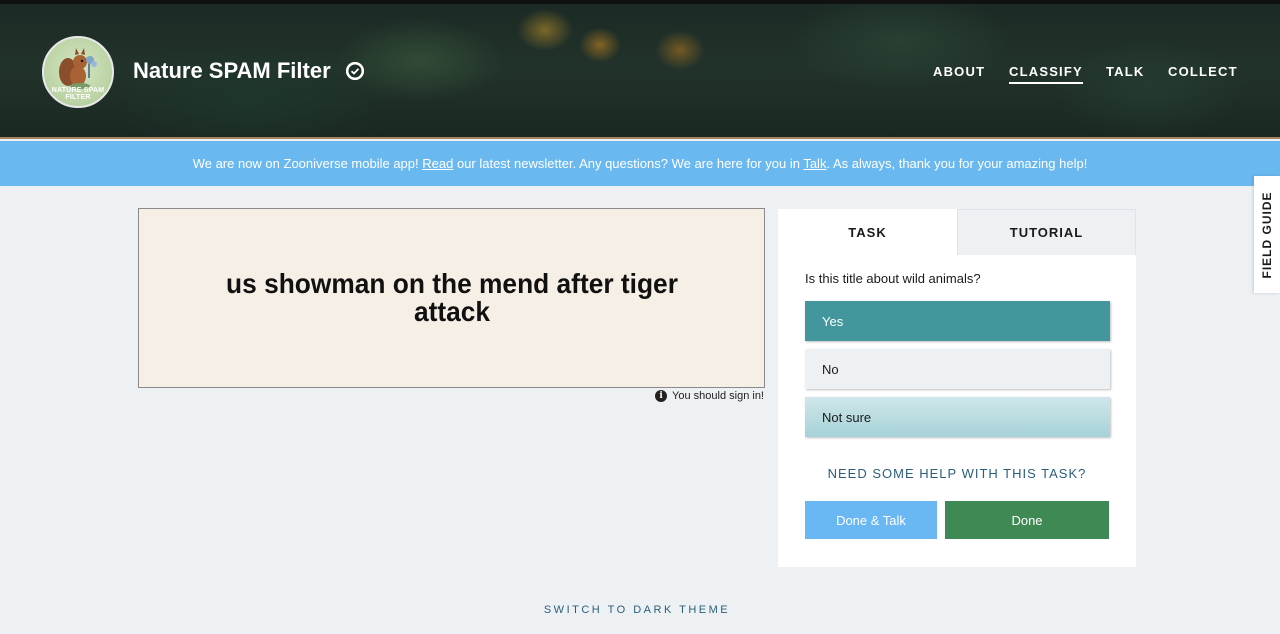 The width and height of the screenshot is (1280, 634). I want to click on banner-talk-link: Talk, so click(814, 163).